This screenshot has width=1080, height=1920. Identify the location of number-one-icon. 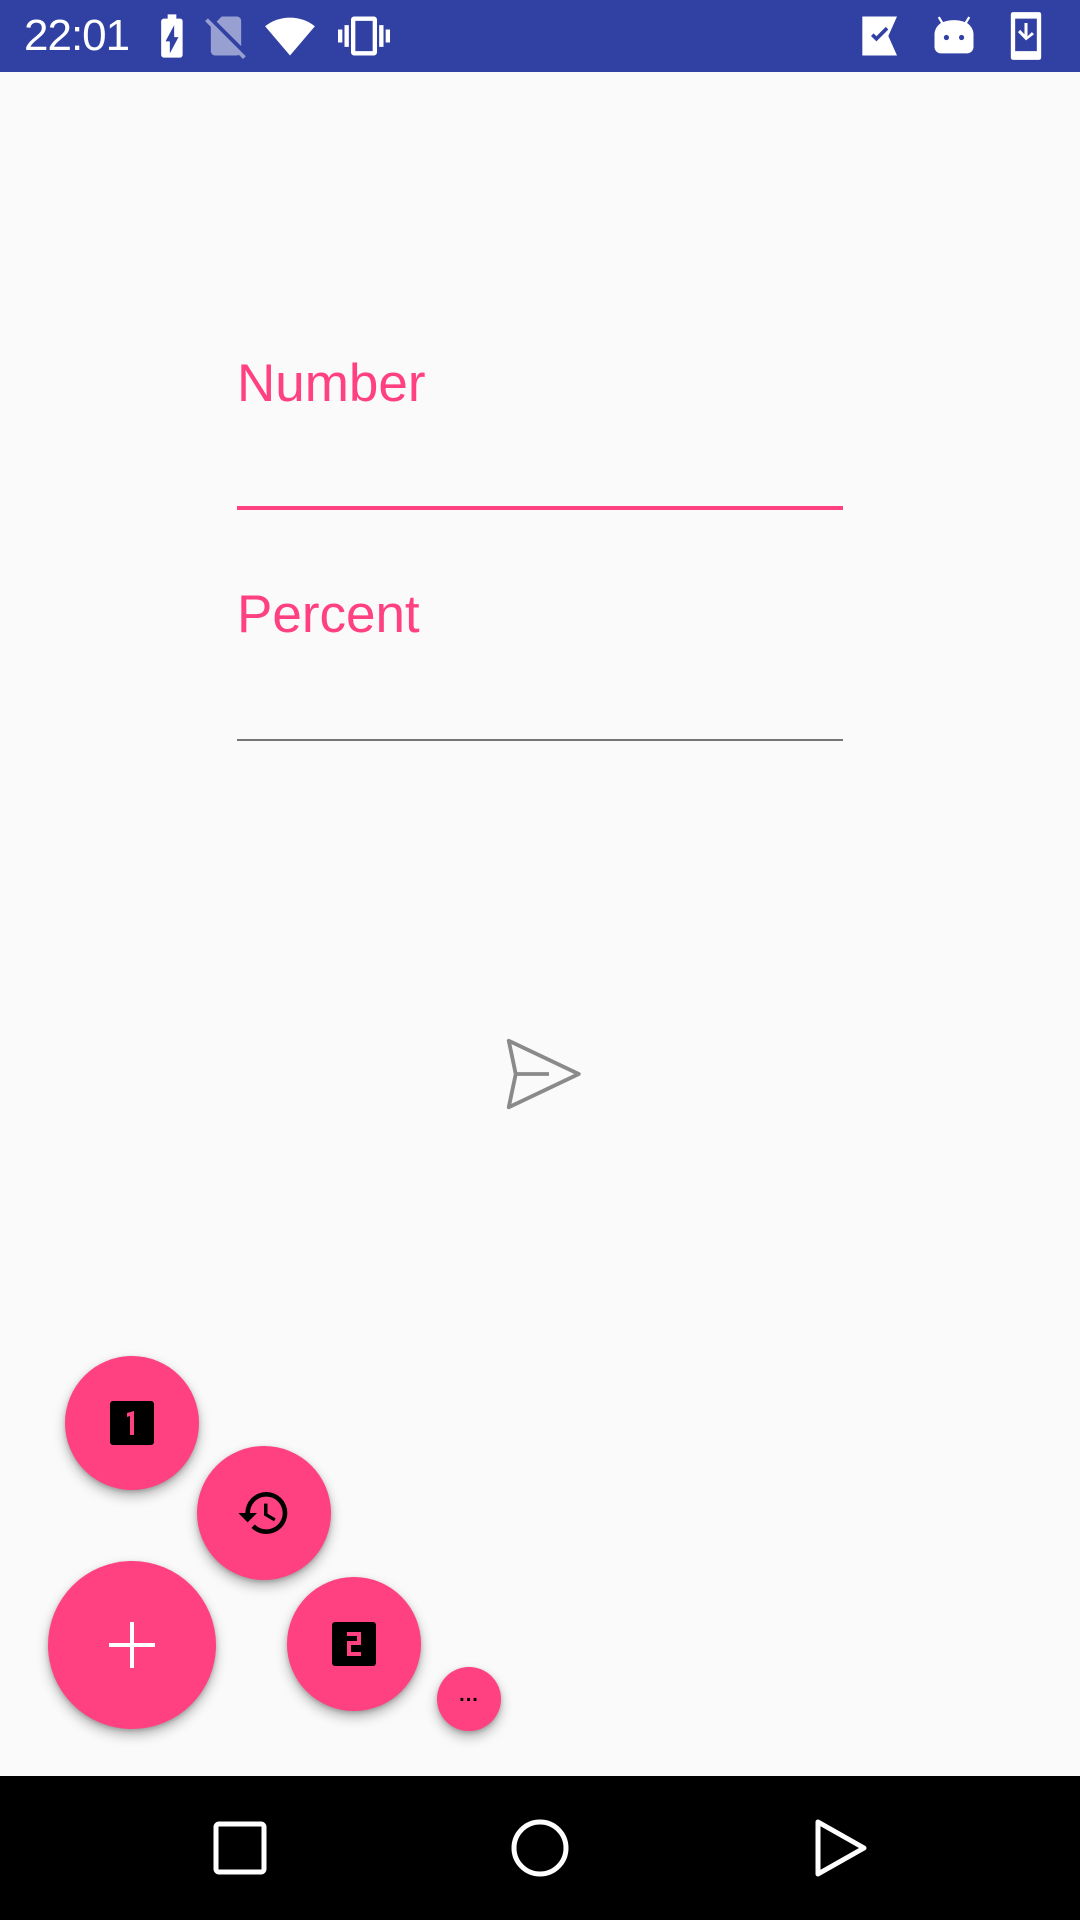
(132, 1423).